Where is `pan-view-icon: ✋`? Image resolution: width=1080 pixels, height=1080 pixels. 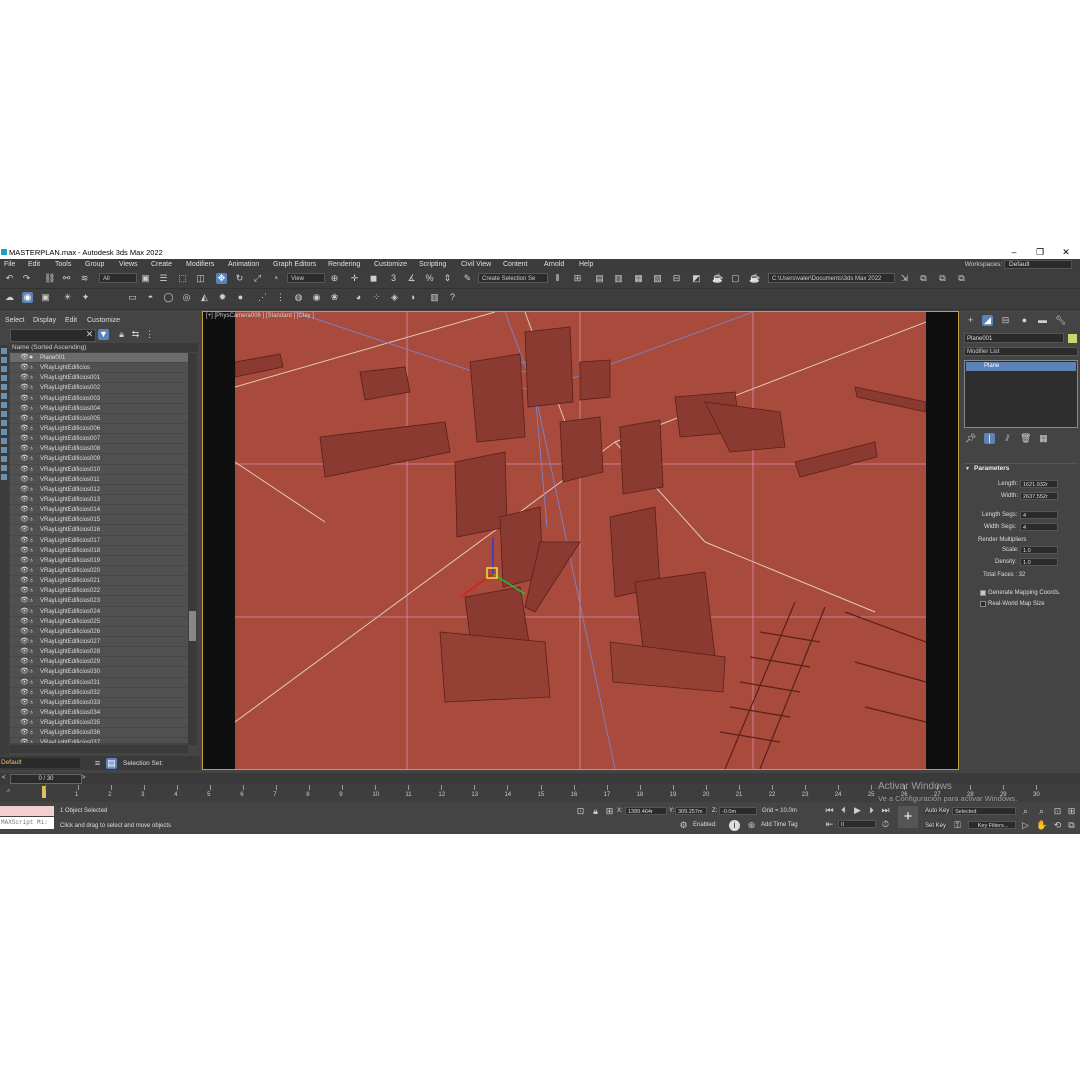 pan-view-icon: ✋ is located at coordinates (1041, 825).